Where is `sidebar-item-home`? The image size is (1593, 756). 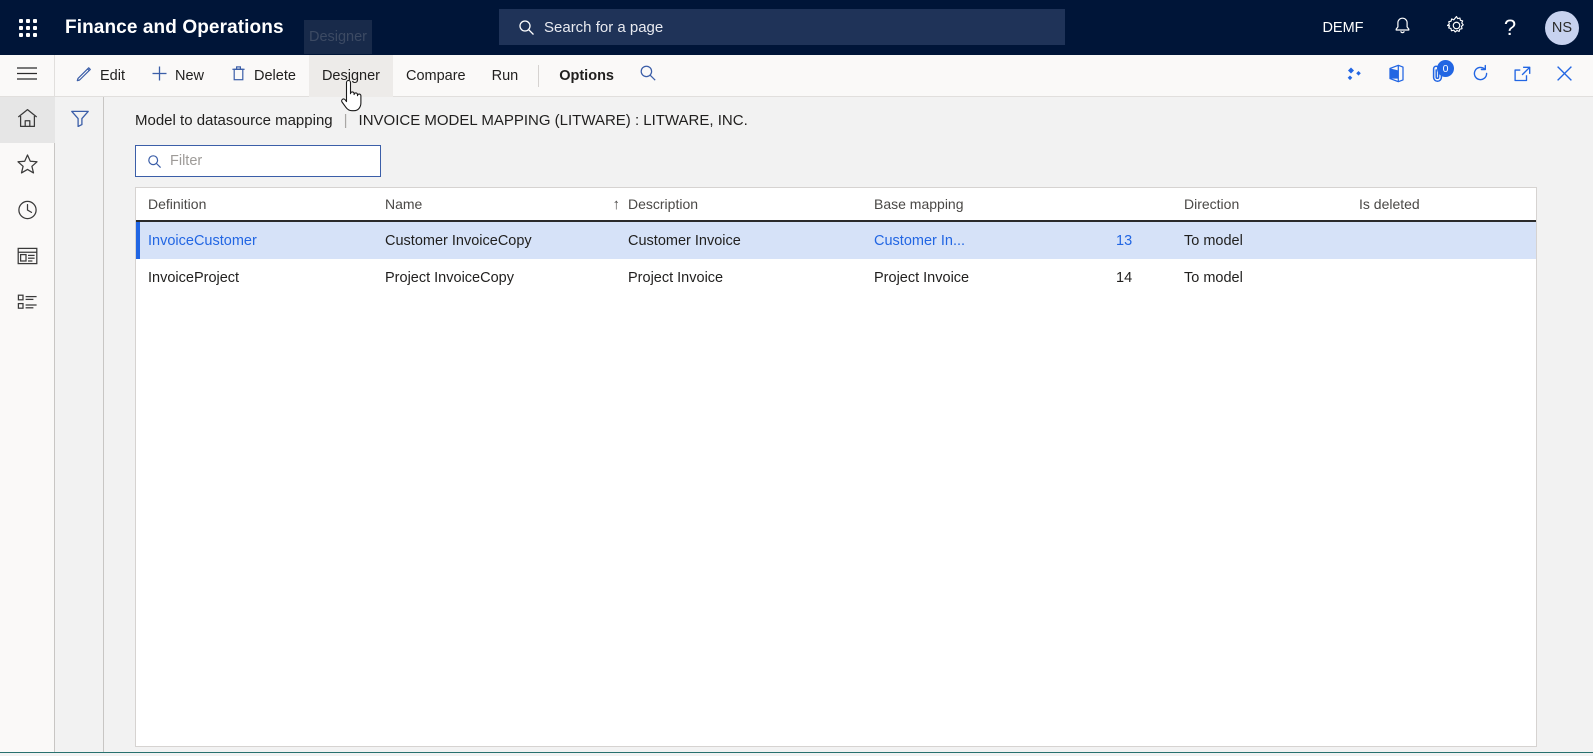
sidebar-item-home is located at coordinates (27, 120).